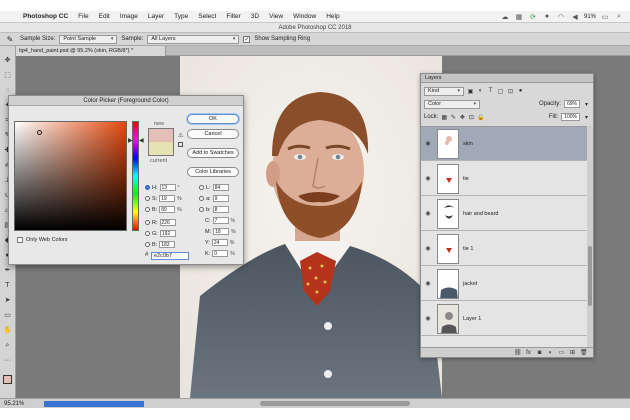  Describe the element at coordinates (220, 220) in the screenshot. I see `input-c: 7` at that location.